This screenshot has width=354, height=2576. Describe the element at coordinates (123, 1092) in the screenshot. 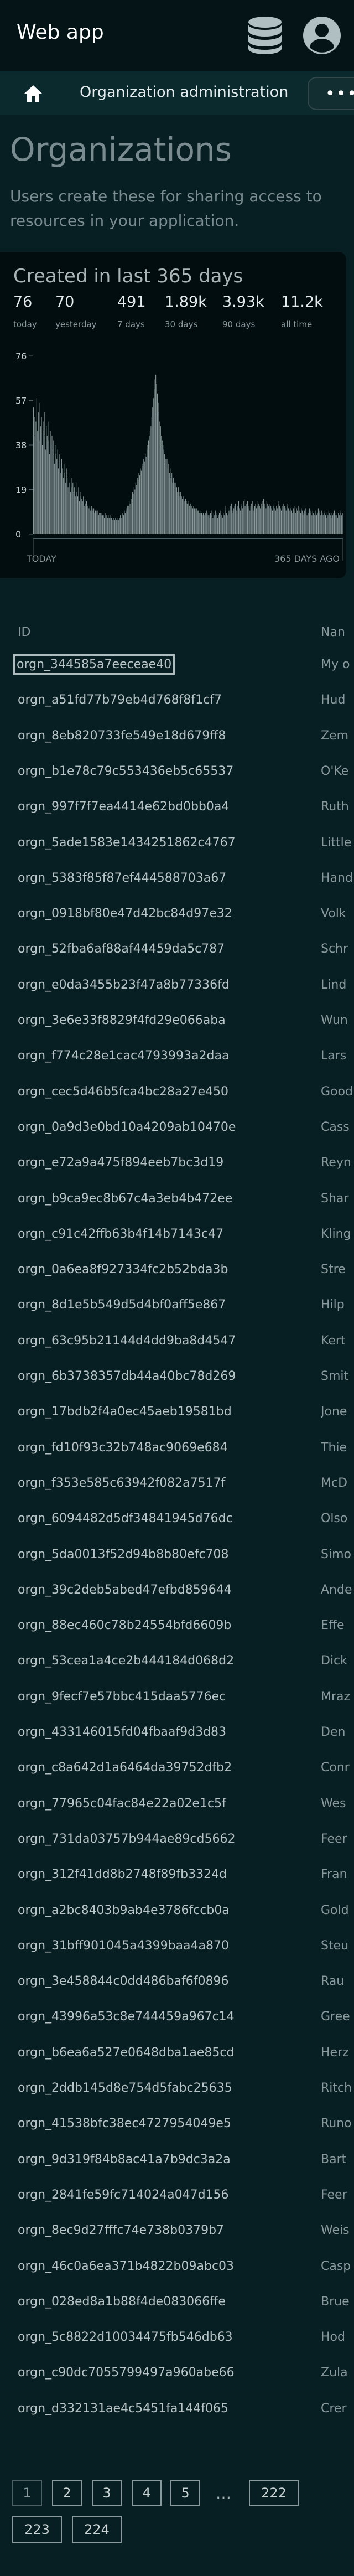

I see `table-row-id: orgn_cec5d46b5fca4bc28a27e450` at that location.